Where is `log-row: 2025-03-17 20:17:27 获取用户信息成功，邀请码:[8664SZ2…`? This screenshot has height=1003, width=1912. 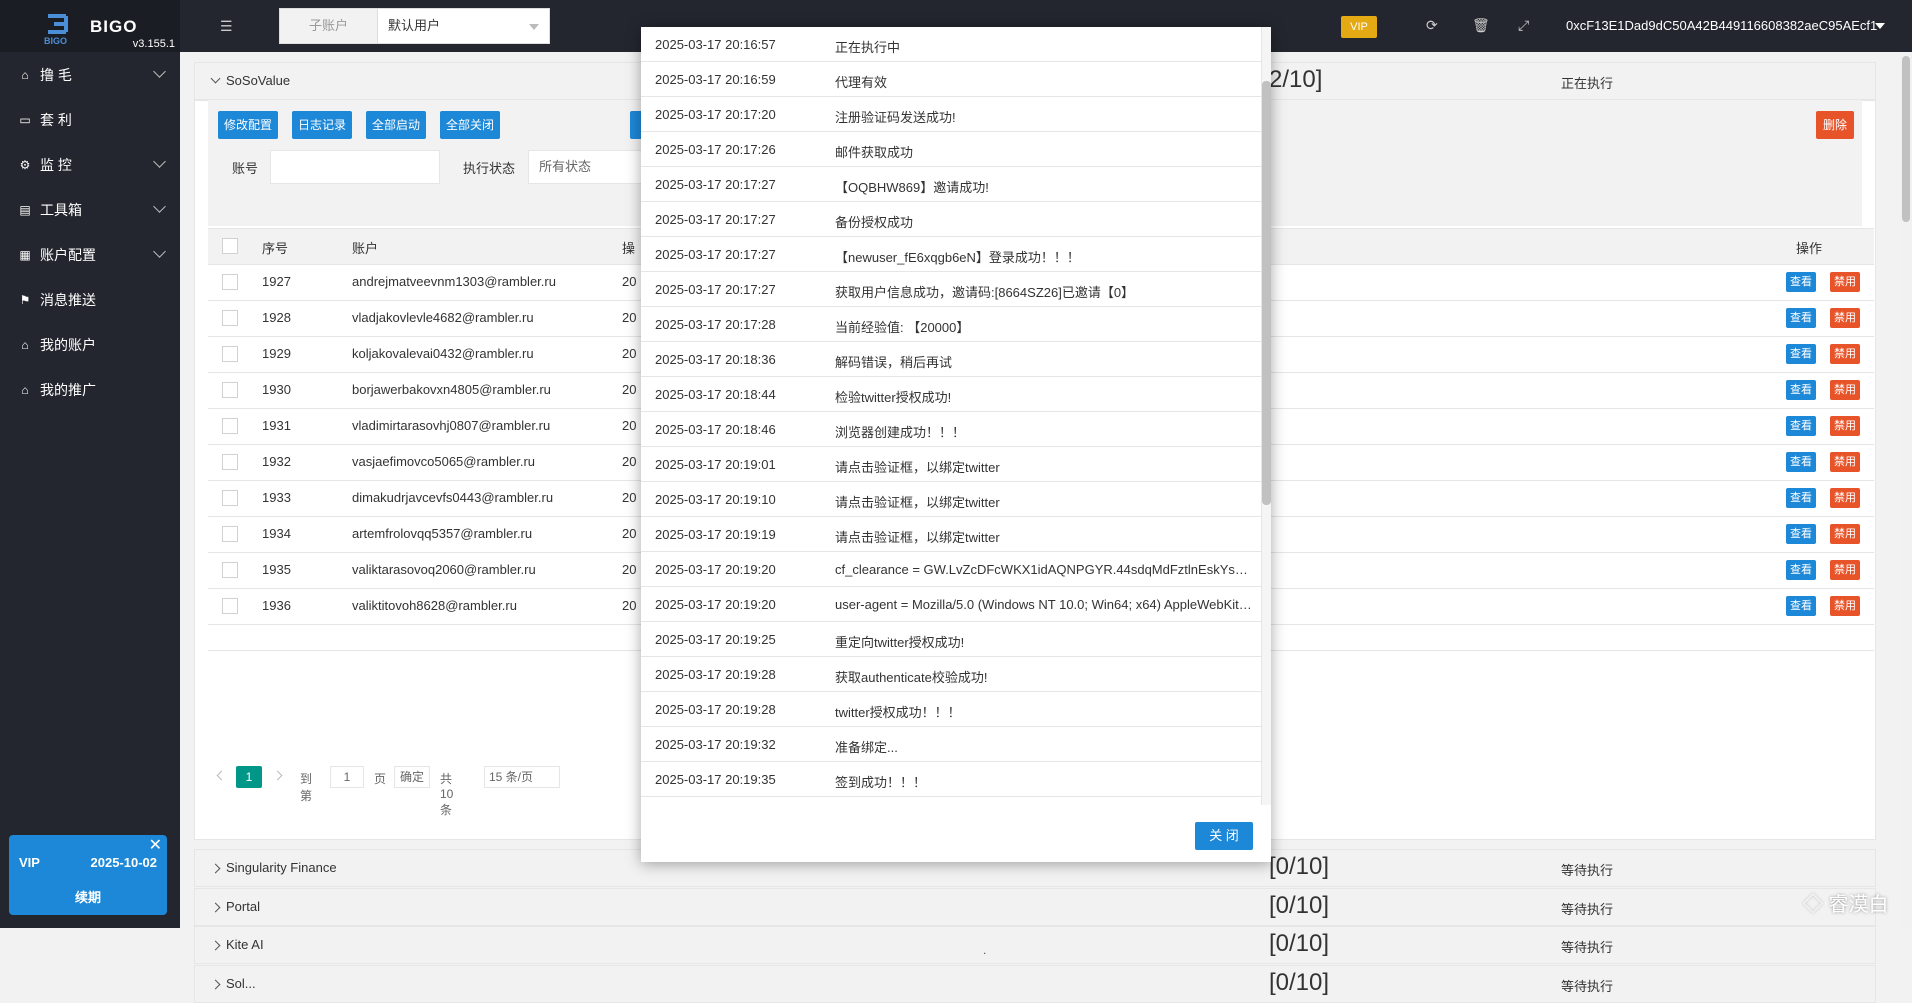 log-row: 2025-03-17 20:17:27 获取用户信息成功，邀请码:[8664SZ2… is located at coordinates (951, 289).